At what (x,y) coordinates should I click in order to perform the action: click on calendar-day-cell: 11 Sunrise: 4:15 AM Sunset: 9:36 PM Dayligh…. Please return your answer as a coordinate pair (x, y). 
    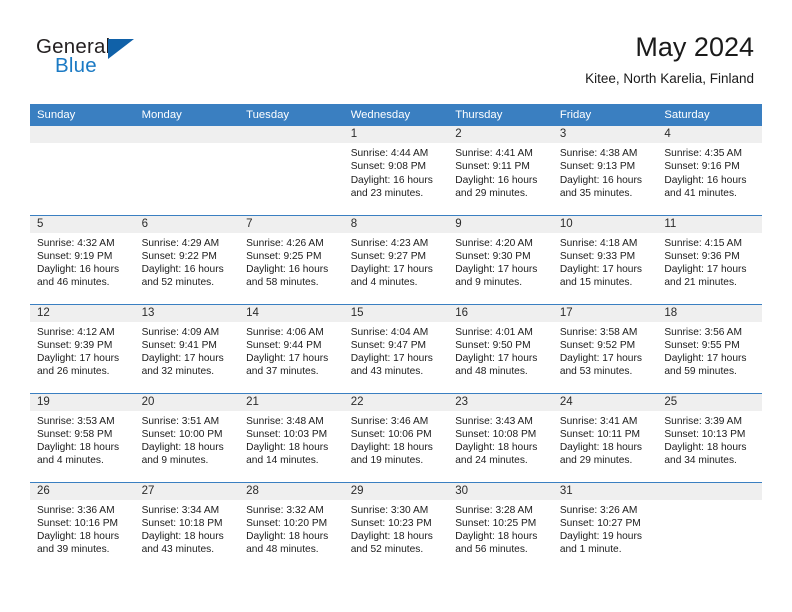
    Looking at the image, I should click on (709, 259).